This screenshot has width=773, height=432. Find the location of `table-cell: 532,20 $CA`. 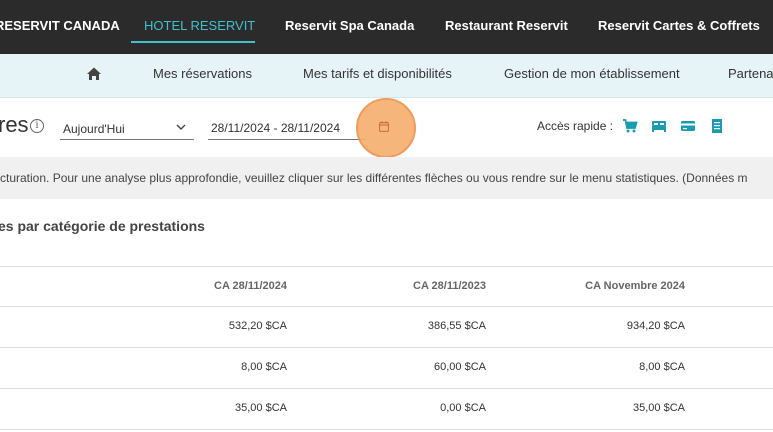

table-cell: 532,20 $CA is located at coordinates (257, 326).